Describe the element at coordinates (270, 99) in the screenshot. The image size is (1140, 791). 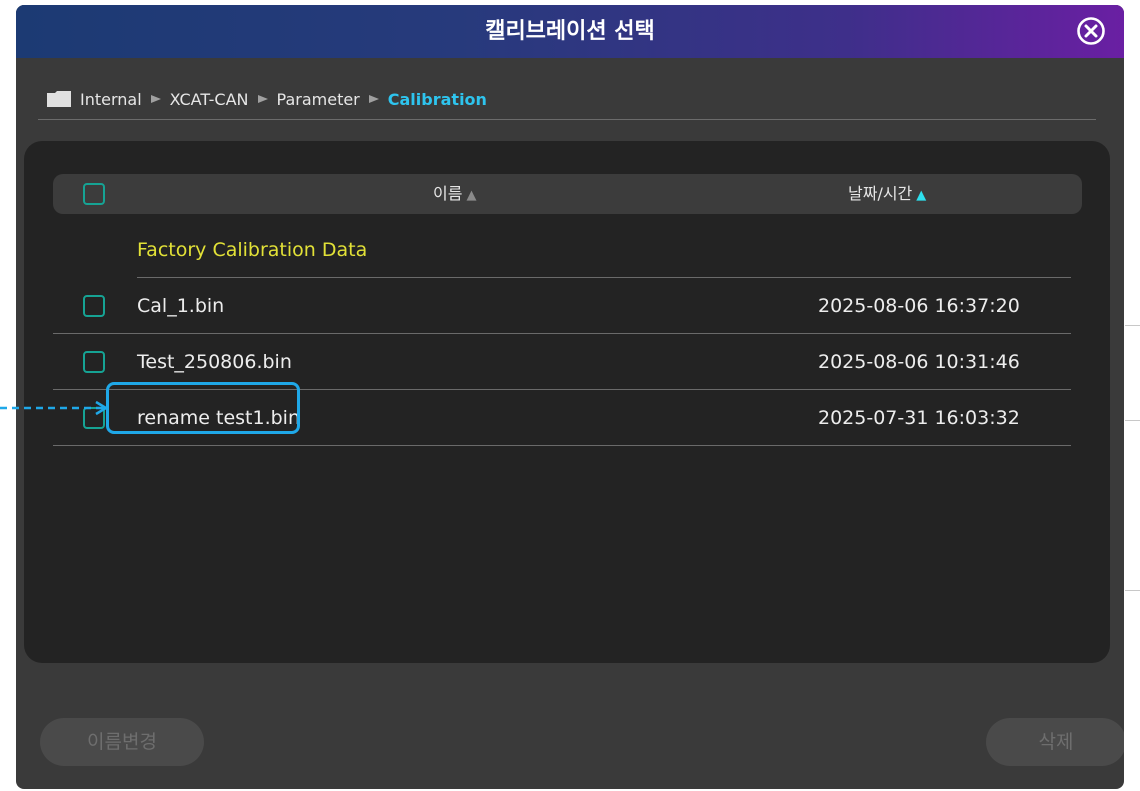
I see `breadcrumb: Internal XCAT-CAN Parameter Calibration` at that location.